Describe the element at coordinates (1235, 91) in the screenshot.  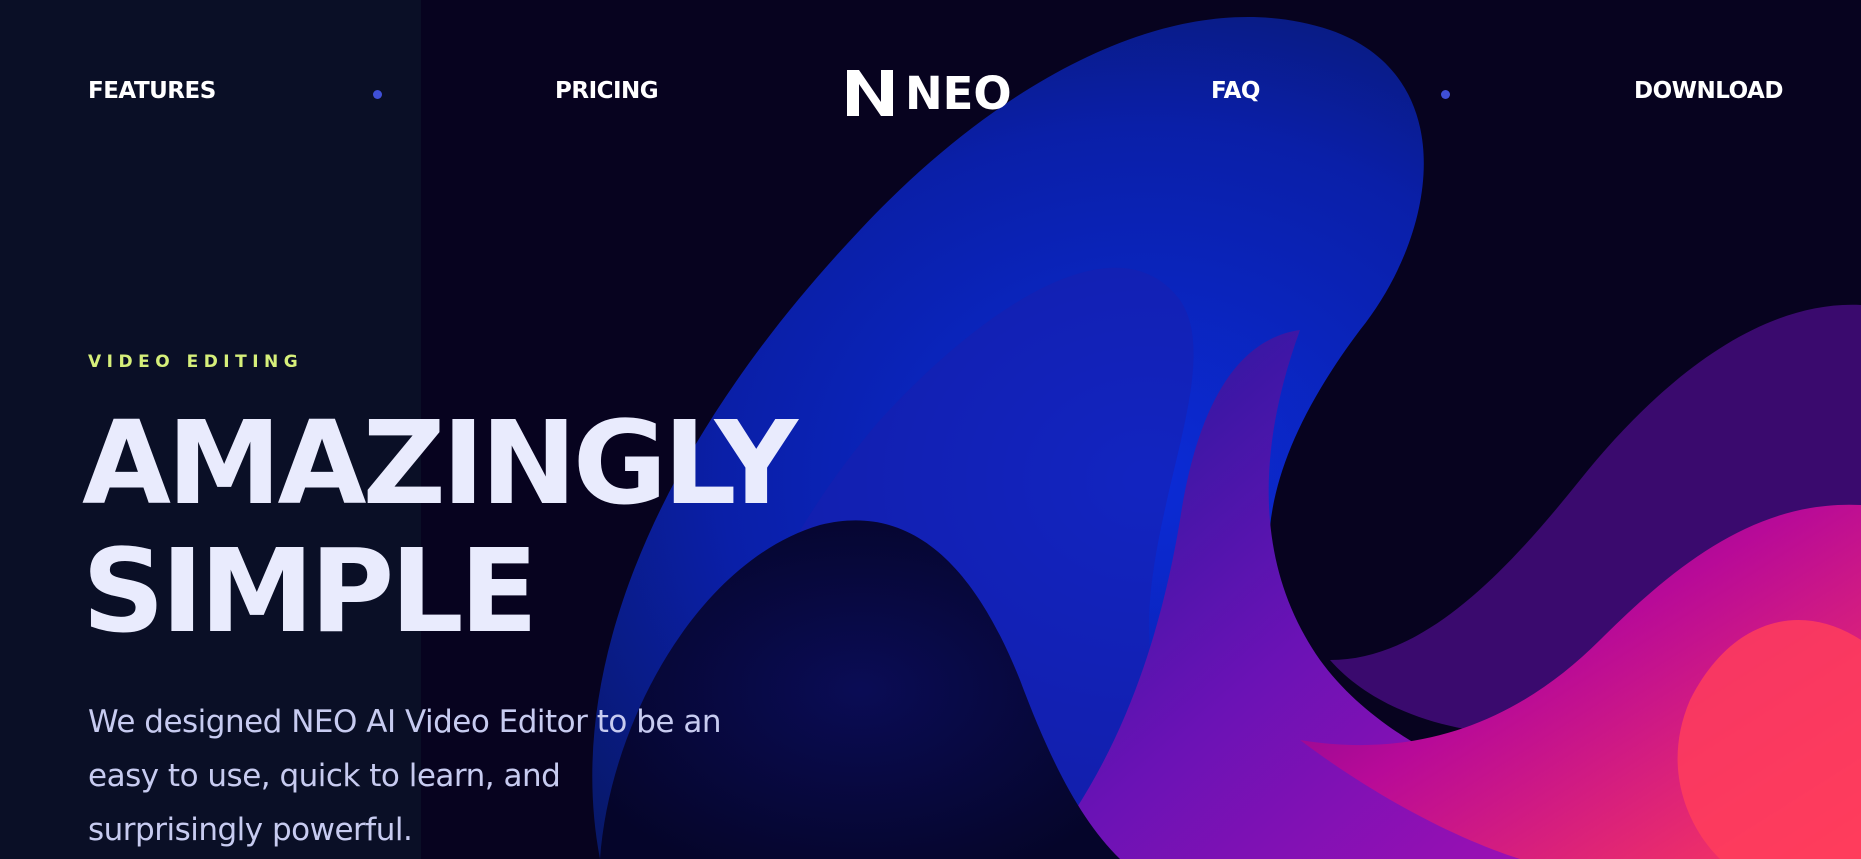
I see `nav-faq-link: FAQ` at that location.